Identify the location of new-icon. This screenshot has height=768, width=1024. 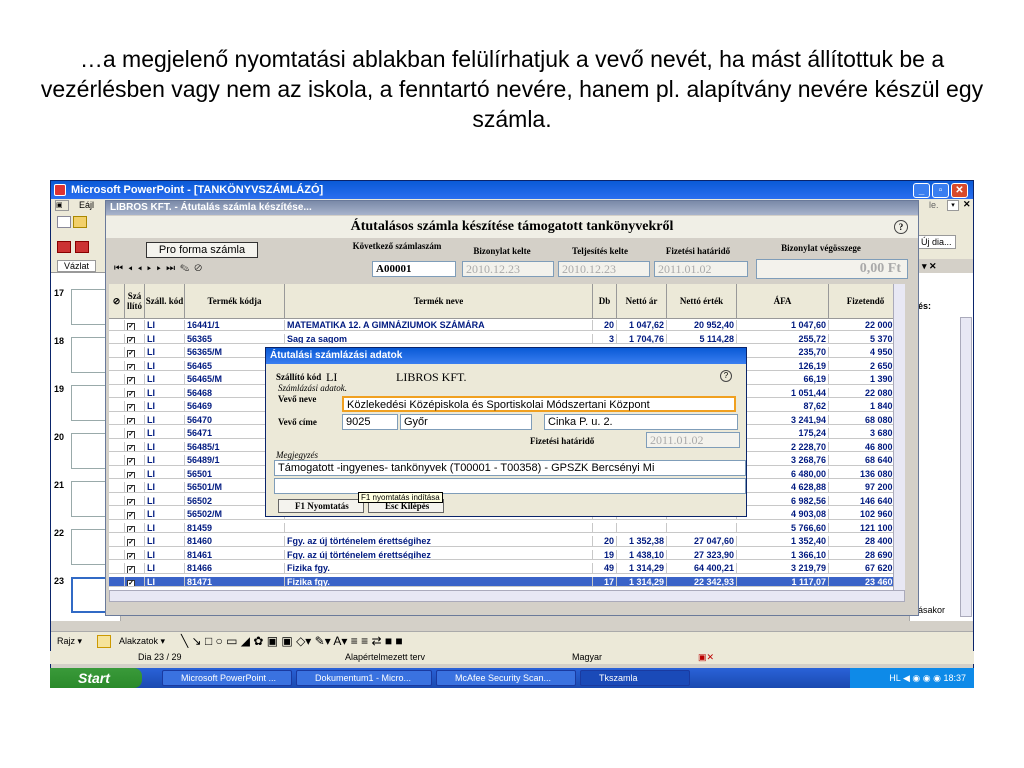
(64, 222).